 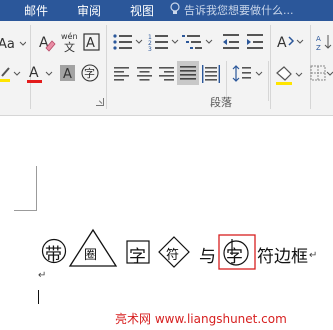 What do you see at coordinates (145, 74) in the screenshot?
I see `align-center-icon` at bounding box center [145, 74].